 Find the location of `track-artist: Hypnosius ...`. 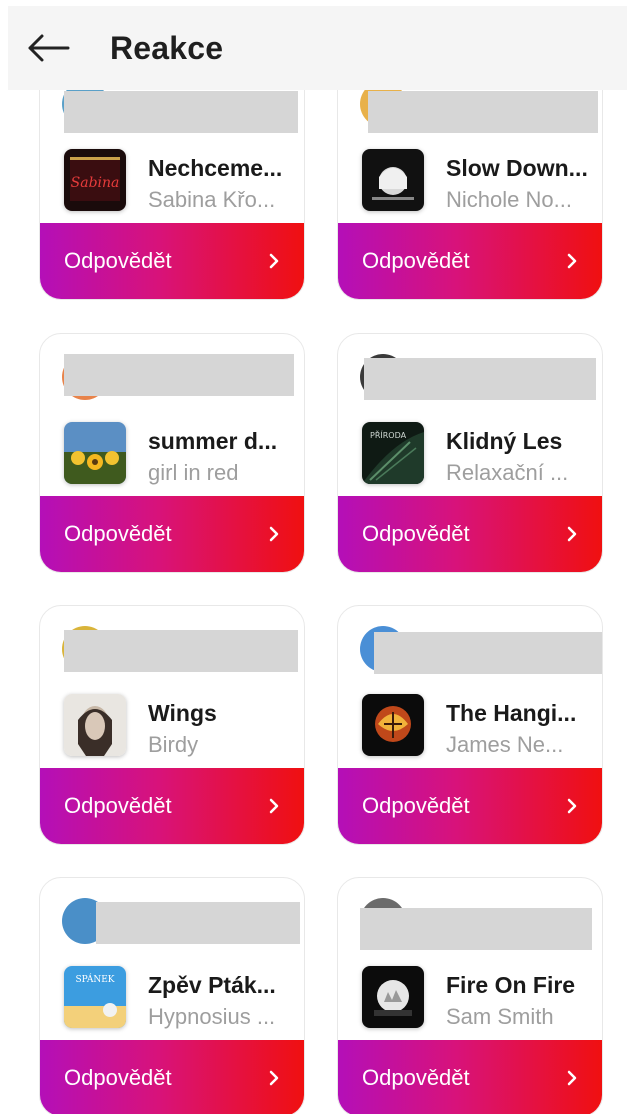

track-artist: Hypnosius ... is located at coordinates (212, 1016).